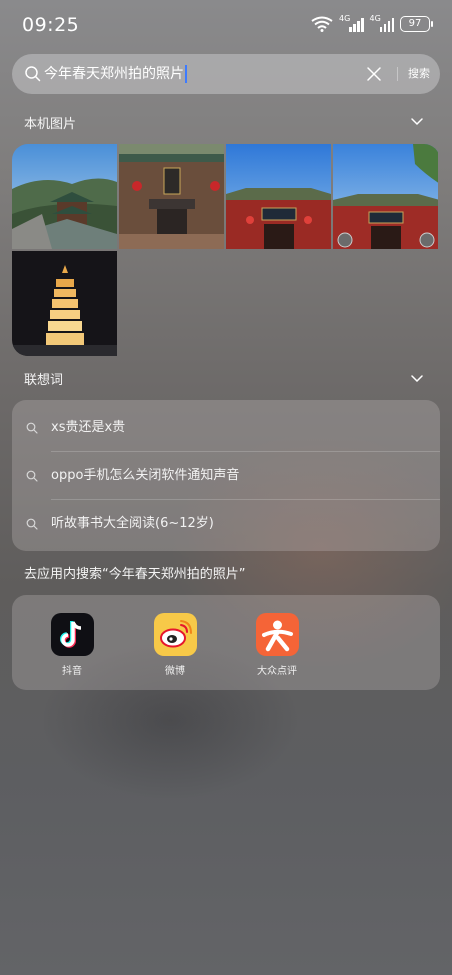  I want to click on battery-level: 97, so click(415, 23).